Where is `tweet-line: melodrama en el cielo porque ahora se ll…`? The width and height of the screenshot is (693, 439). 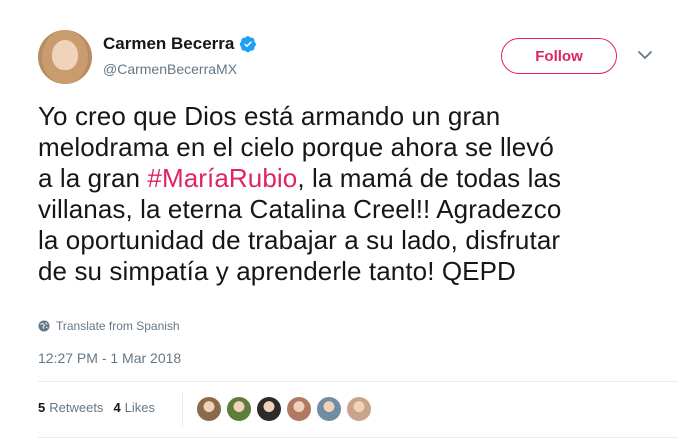 tweet-line: melodrama en el cielo porque ahora se ll… is located at coordinates (296, 147).